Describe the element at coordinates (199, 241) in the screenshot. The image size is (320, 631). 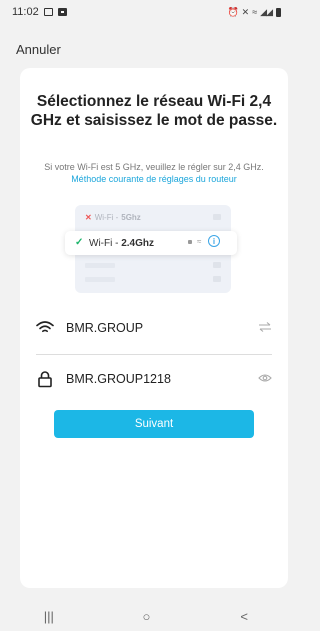
I see `small-wifi-icon: ≈` at that location.